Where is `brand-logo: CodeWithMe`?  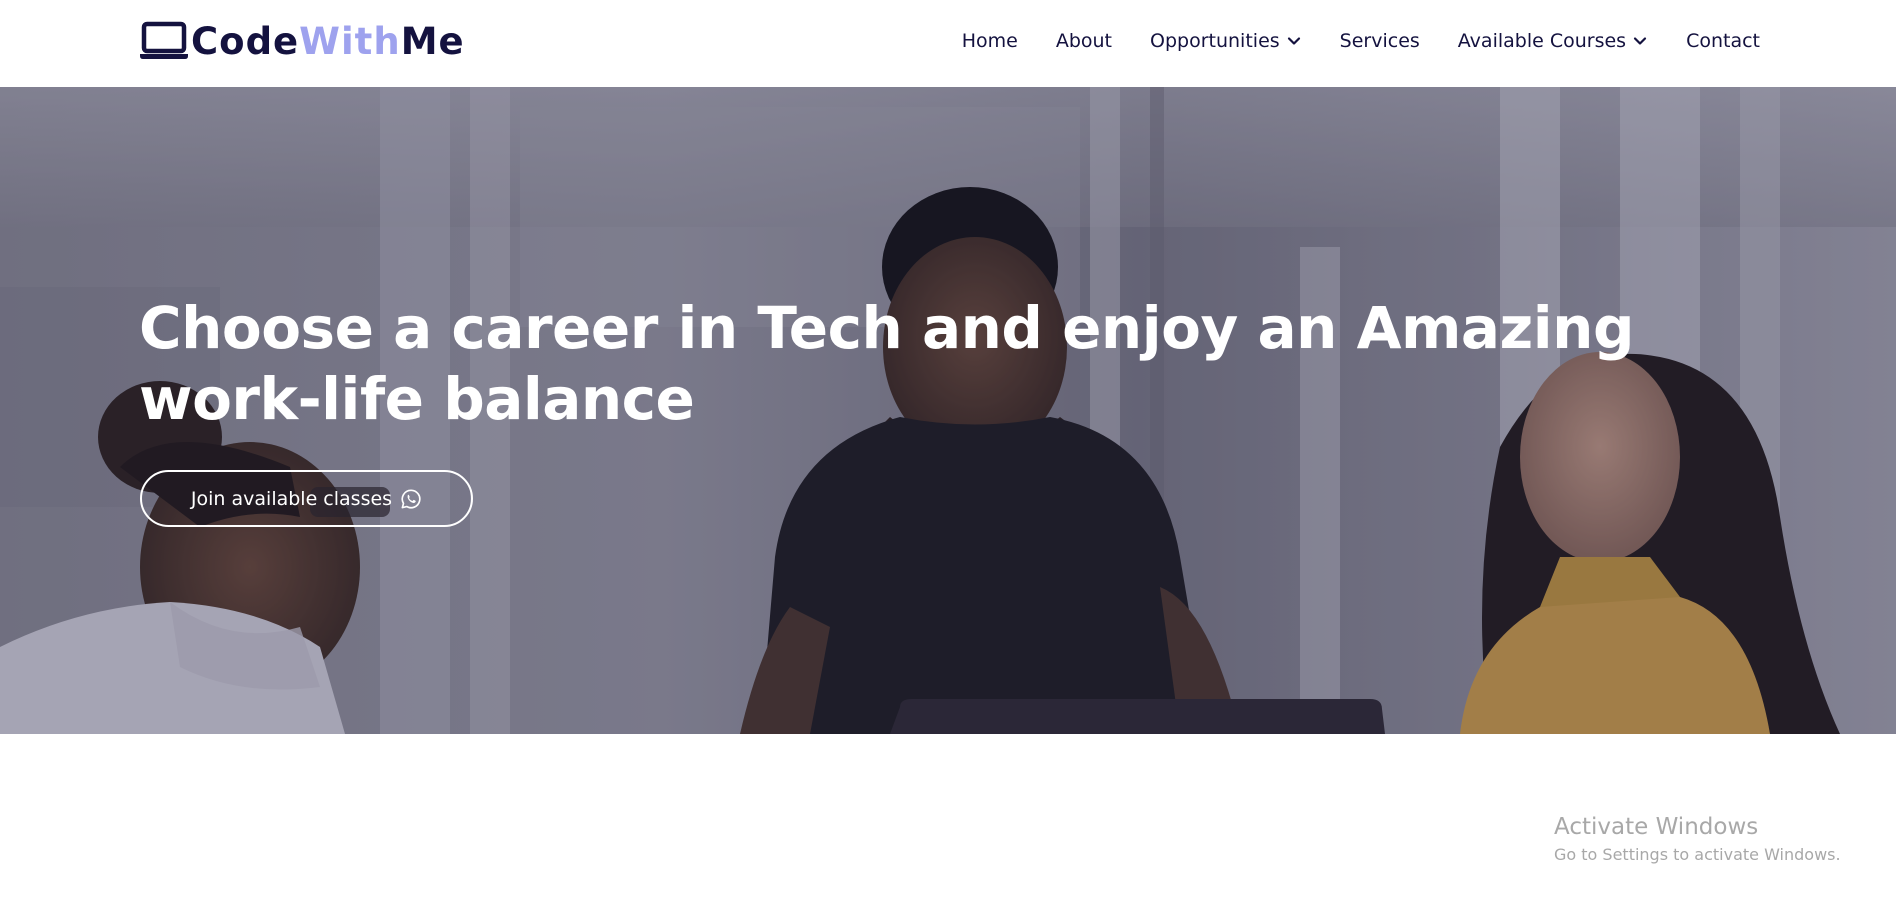 brand-logo: CodeWithMe is located at coordinates (302, 41).